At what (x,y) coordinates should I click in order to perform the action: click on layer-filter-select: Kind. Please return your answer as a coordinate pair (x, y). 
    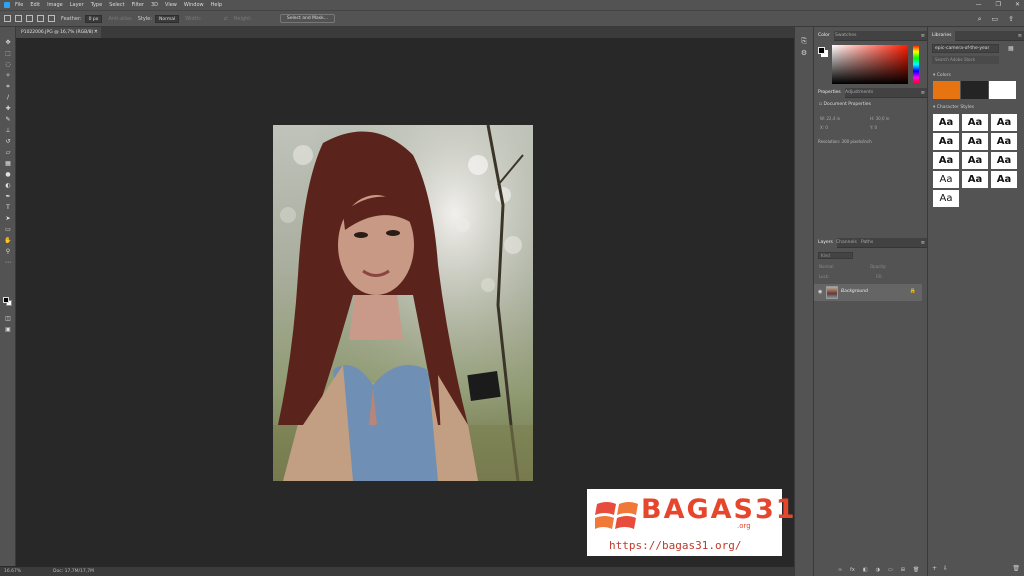
    Looking at the image, I should click on (835, 255).